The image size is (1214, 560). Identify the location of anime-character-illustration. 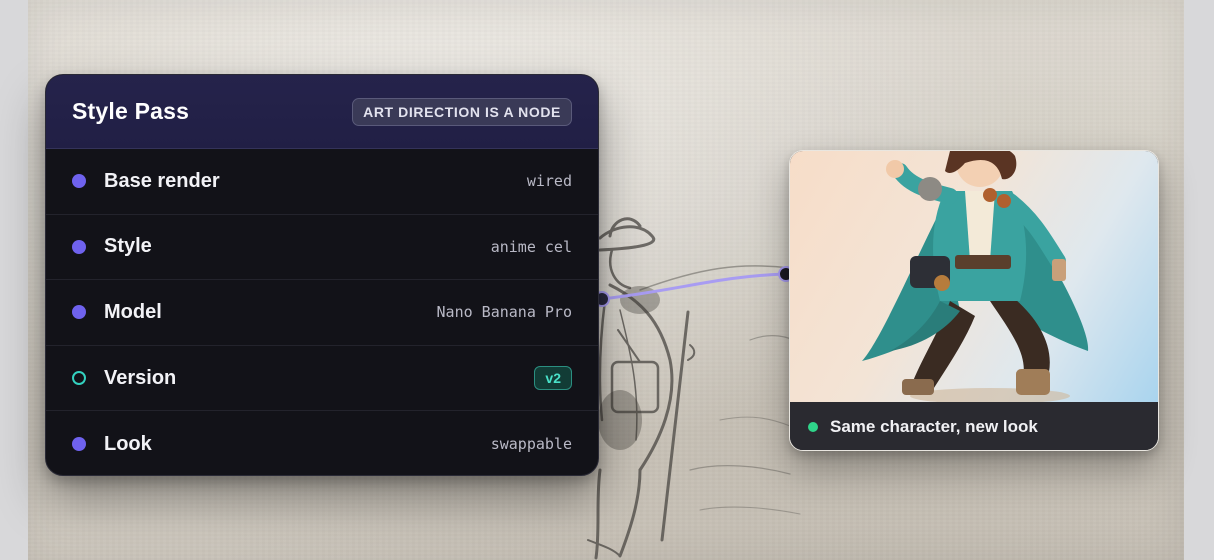
(975, 276).